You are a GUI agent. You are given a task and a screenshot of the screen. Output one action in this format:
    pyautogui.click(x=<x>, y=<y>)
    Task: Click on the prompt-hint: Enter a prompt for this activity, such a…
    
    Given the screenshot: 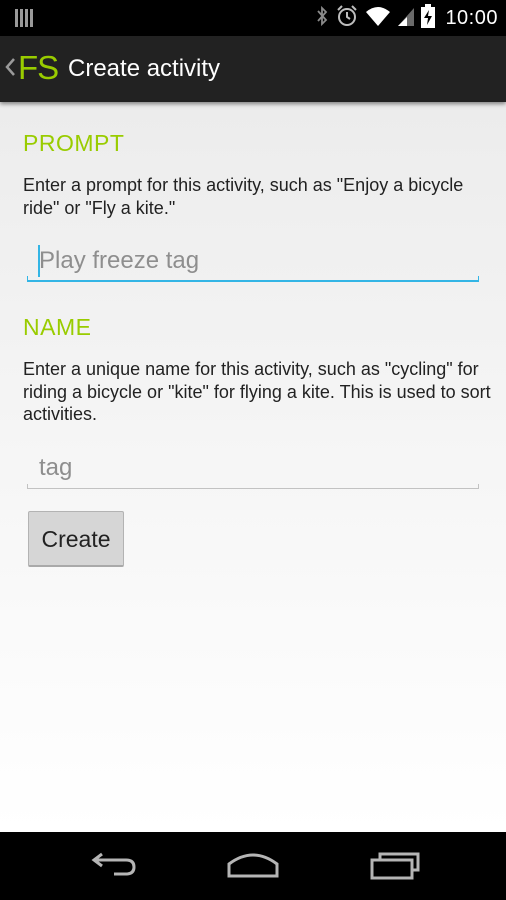 What is the action you would take?
    pyautogui.click(x=243, y=196)
    